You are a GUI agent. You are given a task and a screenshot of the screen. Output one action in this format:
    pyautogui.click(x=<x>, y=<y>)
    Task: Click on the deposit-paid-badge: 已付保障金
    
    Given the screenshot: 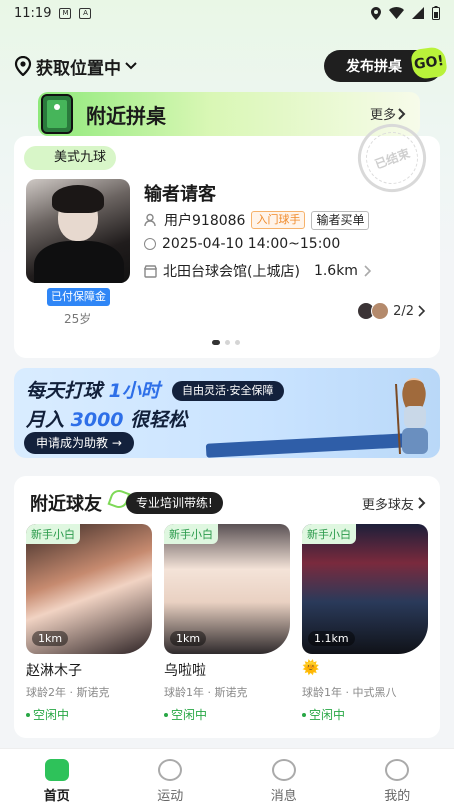 What is the action you would take?
    pyautogui.click(x=78, y=297)
    